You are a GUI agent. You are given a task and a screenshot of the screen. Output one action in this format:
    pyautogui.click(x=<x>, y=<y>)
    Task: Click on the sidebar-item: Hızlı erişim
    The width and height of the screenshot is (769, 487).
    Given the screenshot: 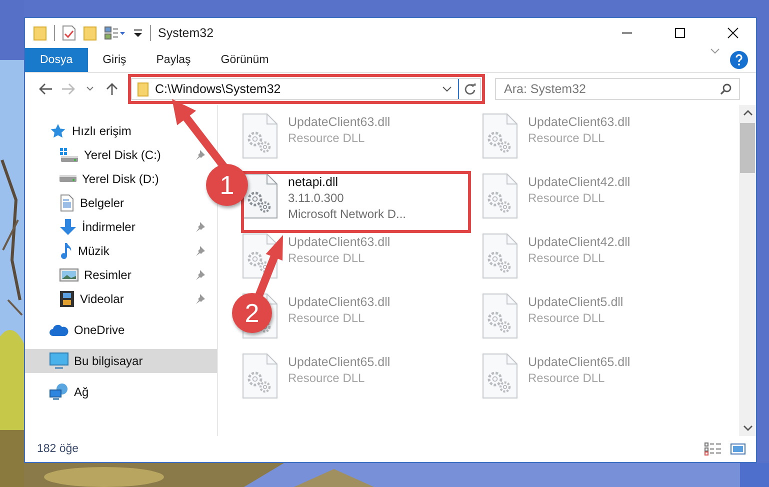 What is the action you would take?
    pyautogui.click(x=115, y=131)
    